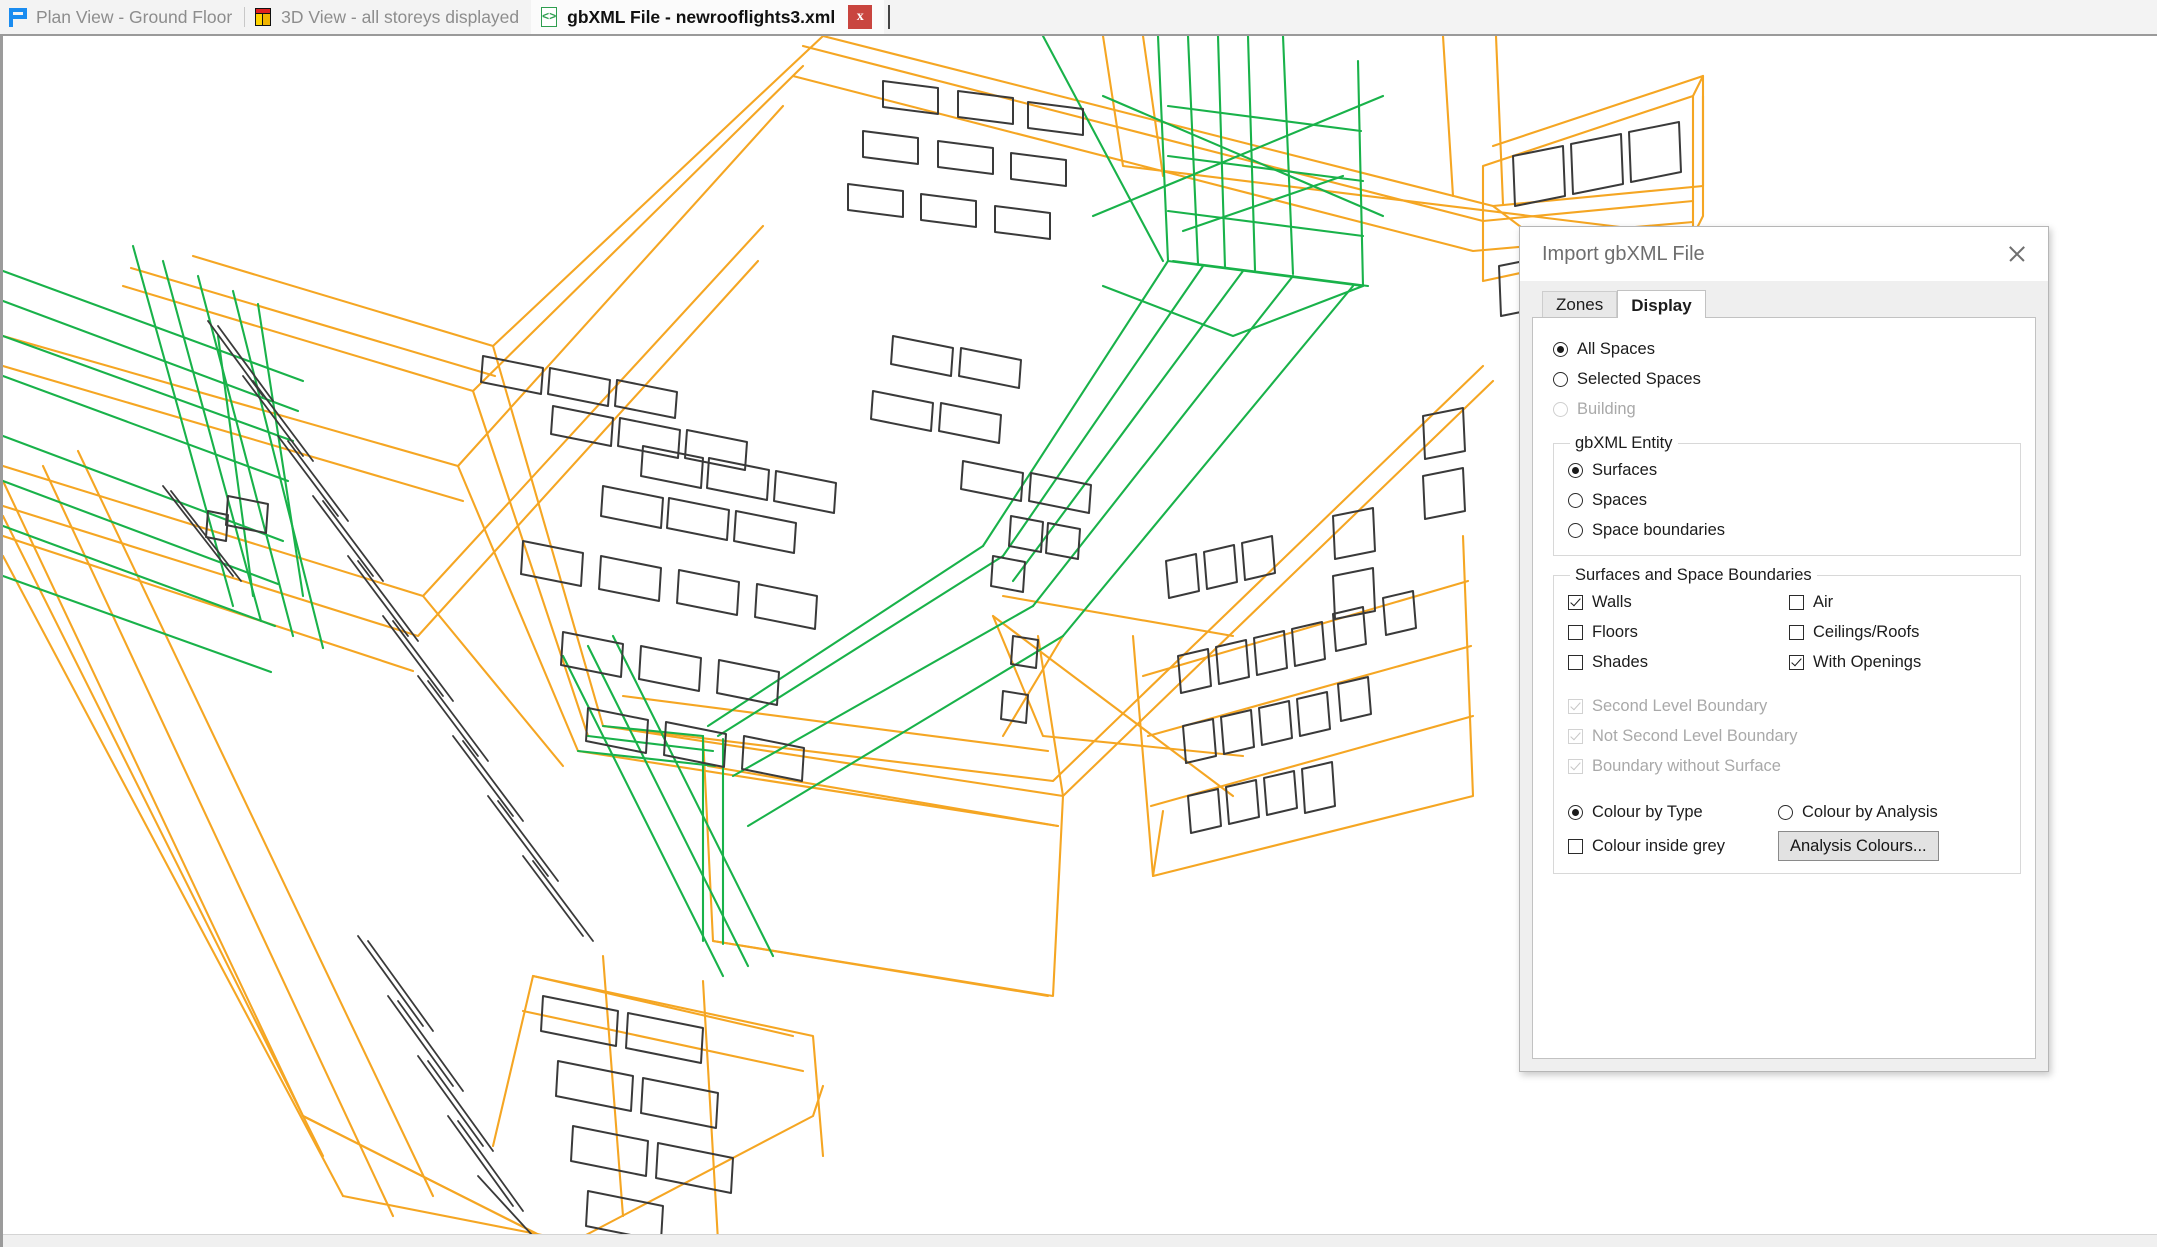 The width and height of the screenshot is (2157, 1247). What do you see at coordinates (1625, 469) in the screenshot?
I see `radio-surfaces-label: Surfaces` at bounding box center [1625, 469].